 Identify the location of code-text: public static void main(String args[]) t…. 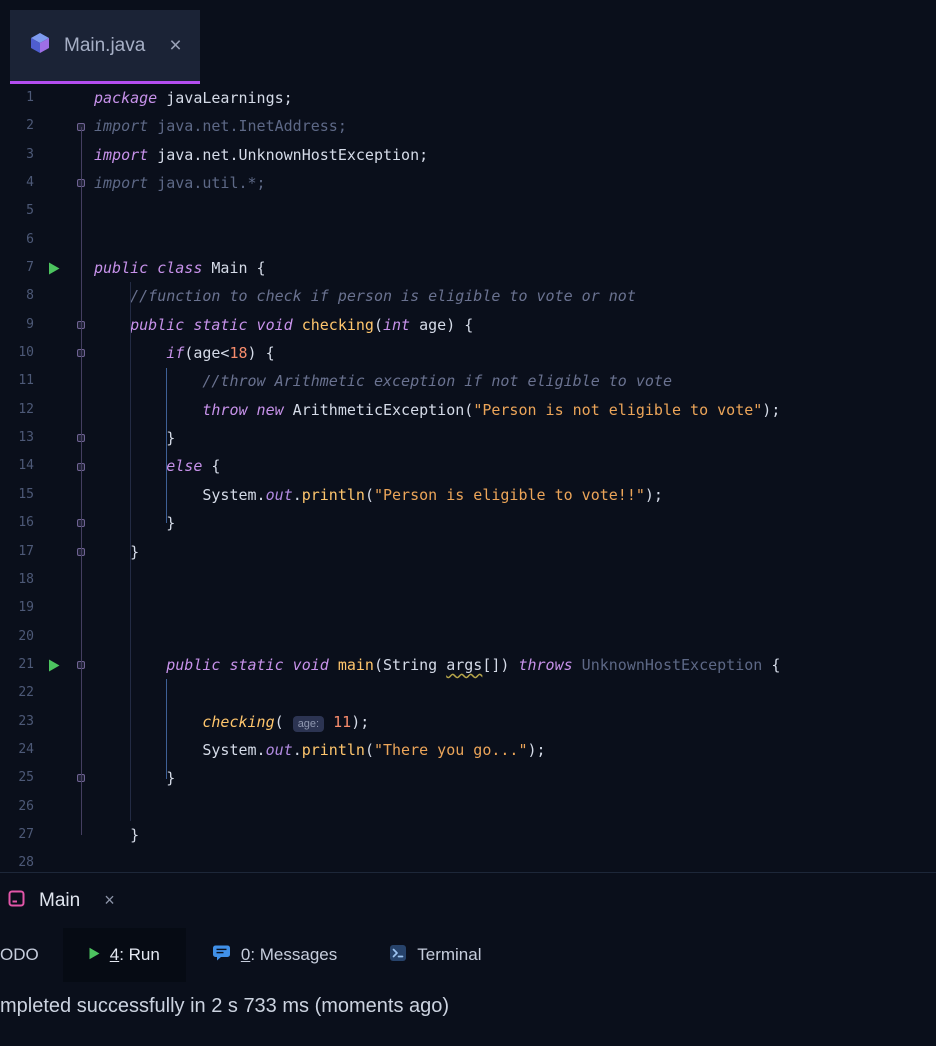
(473, 664).